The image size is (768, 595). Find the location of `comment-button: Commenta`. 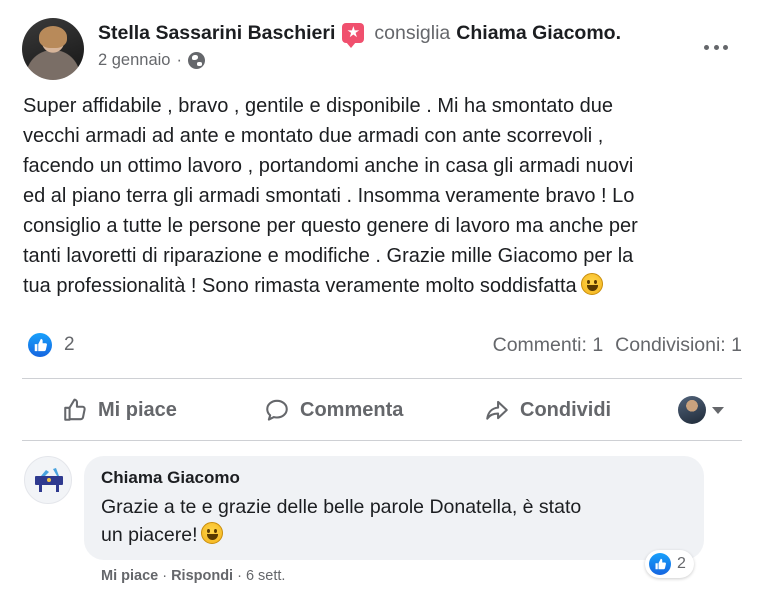

comment-button: Commenta is located at coordinates (333, 410).